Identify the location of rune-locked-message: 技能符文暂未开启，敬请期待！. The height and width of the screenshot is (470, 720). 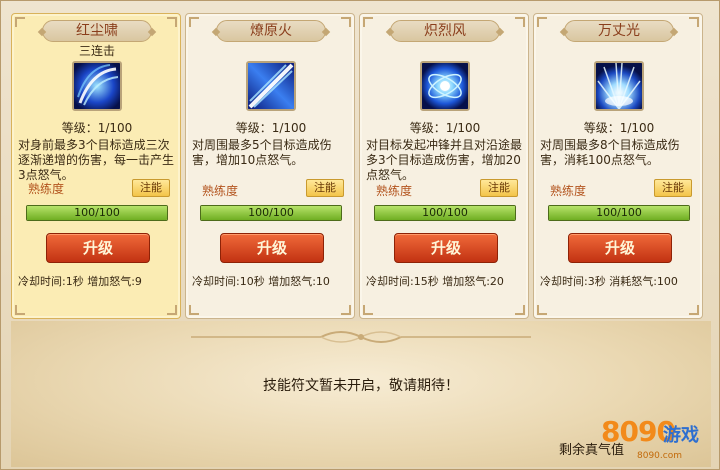
(361, 386).